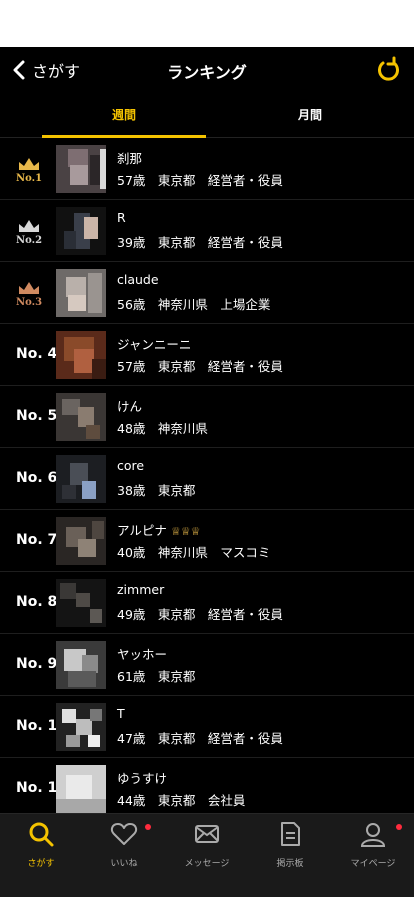  I want to click on heart-icon, so click(124, 834).